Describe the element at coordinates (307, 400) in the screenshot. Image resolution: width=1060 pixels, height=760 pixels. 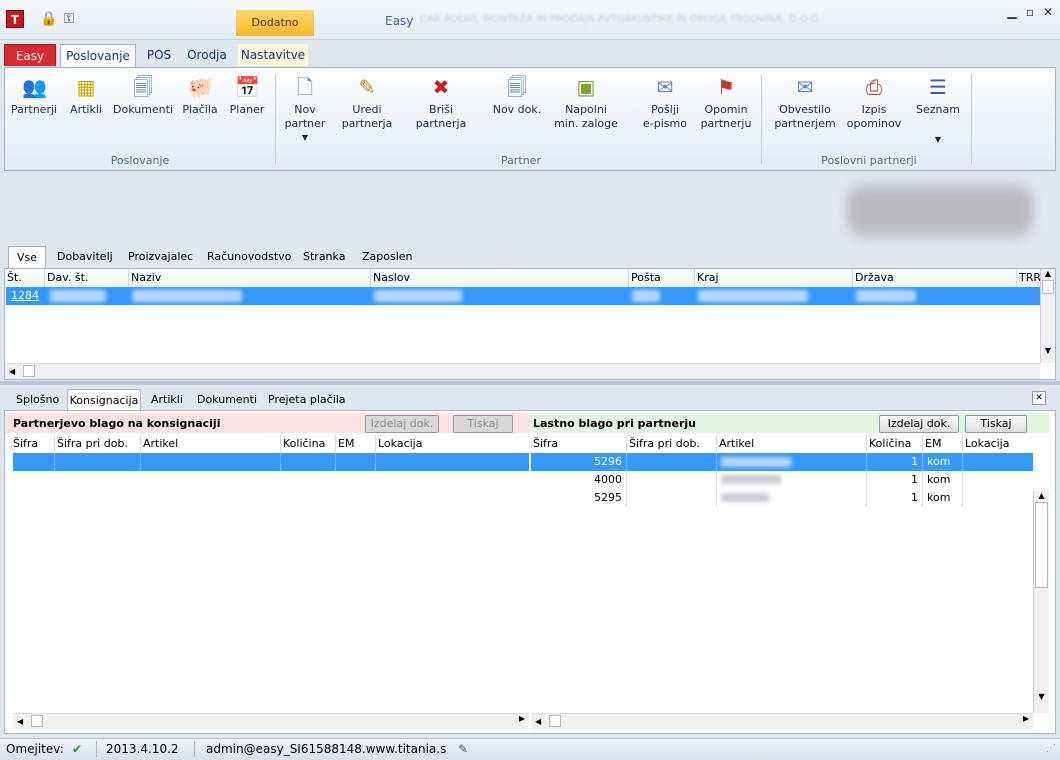
I see `tab-prejeta-placila: Prejeta plačila` at that location.